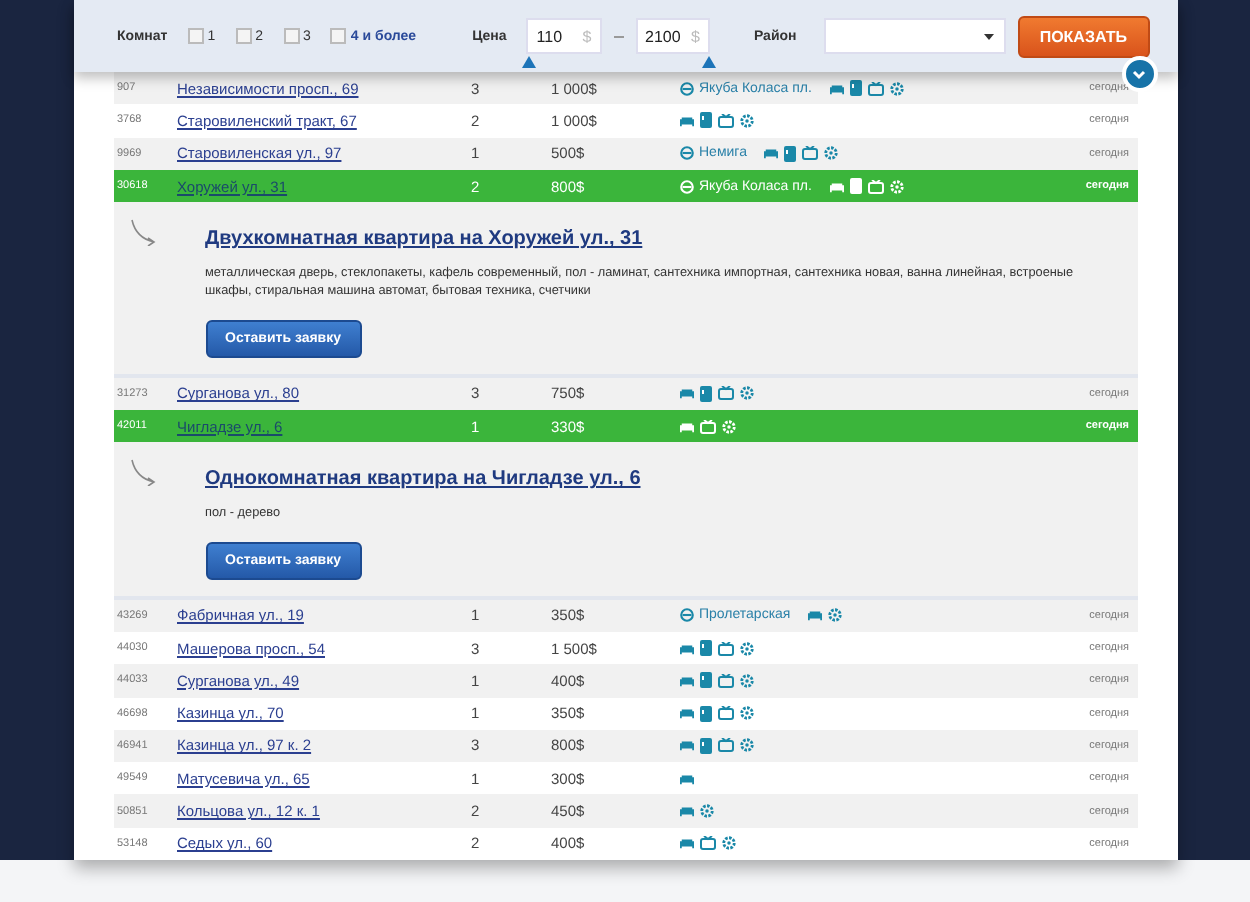 Image resolution: width=1250 pixels, height=902 pixels. What do you see at coordinates (915, 36) in the screenshot?
I see `district-select` at bounding box center [915, 36].